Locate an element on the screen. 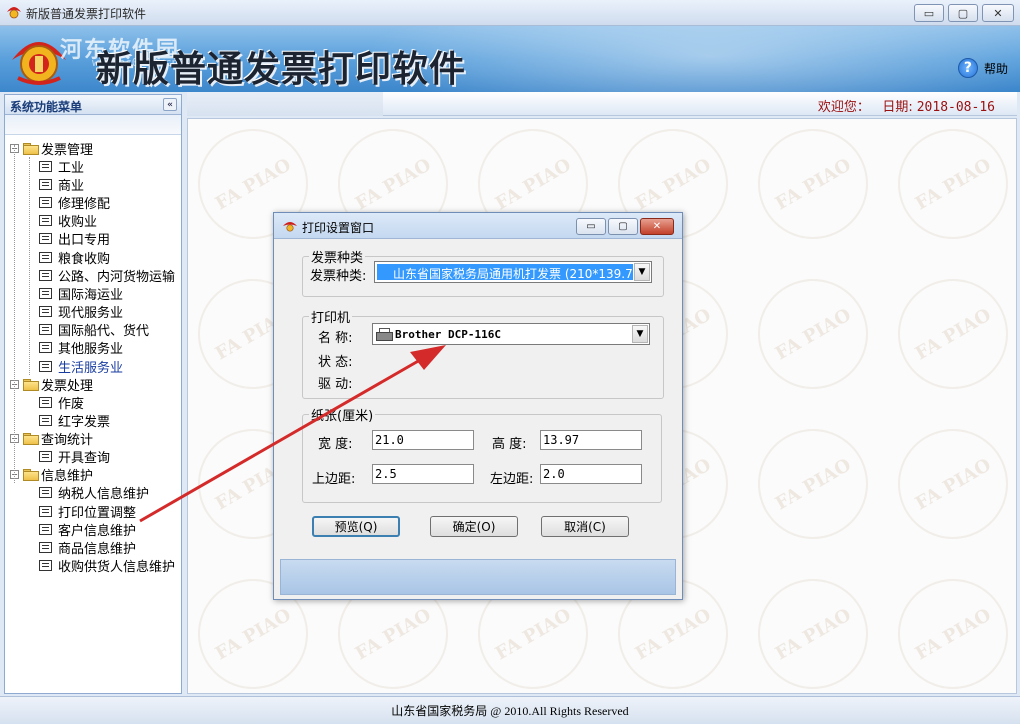  dialog-maximize-button: ▢ is located at coordinates (623, 226).